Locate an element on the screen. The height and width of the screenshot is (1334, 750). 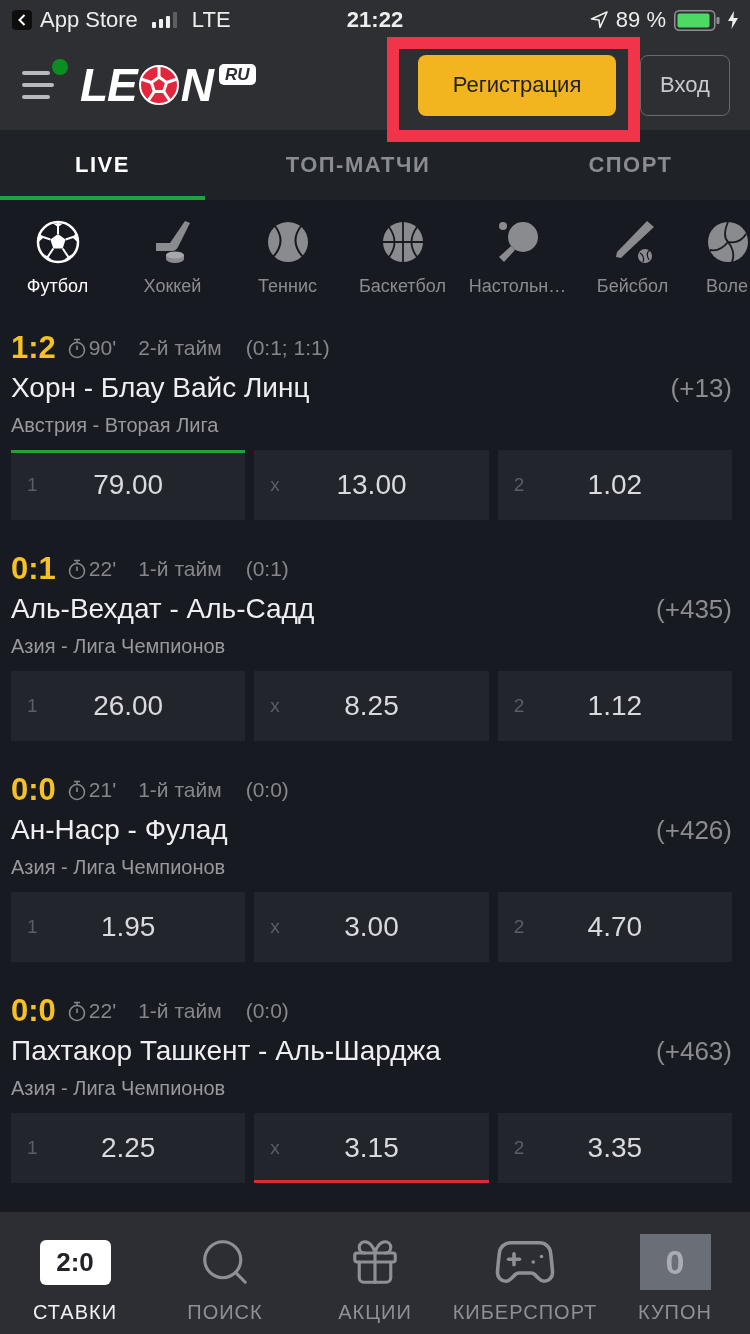
sport-tab: Футбол is located at coordinates (57, 259).